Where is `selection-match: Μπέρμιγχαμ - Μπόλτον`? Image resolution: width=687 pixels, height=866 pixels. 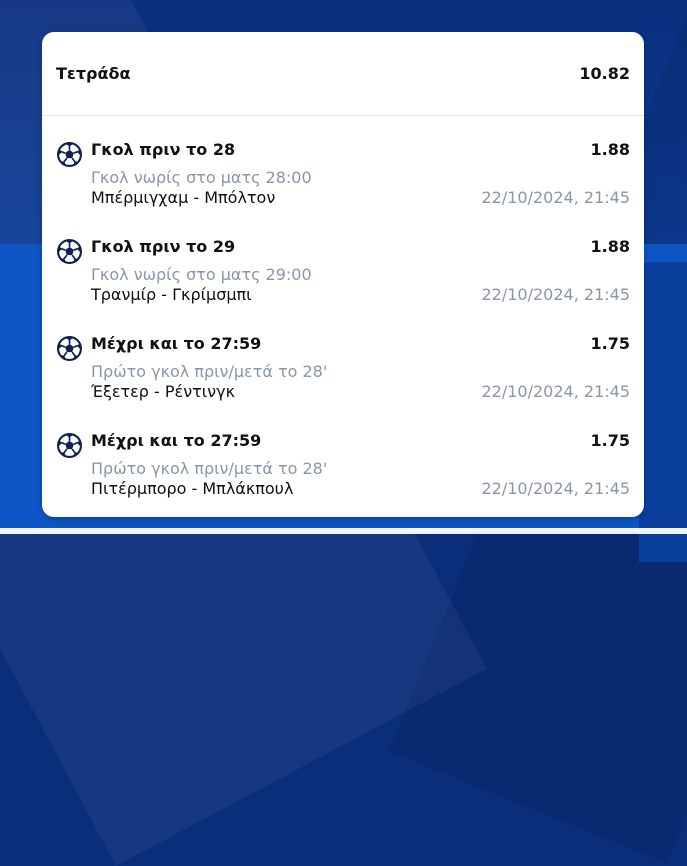 selection-match: Μπέρμιγχαμ - Μπόλτον is located at coordinates (183, 197).